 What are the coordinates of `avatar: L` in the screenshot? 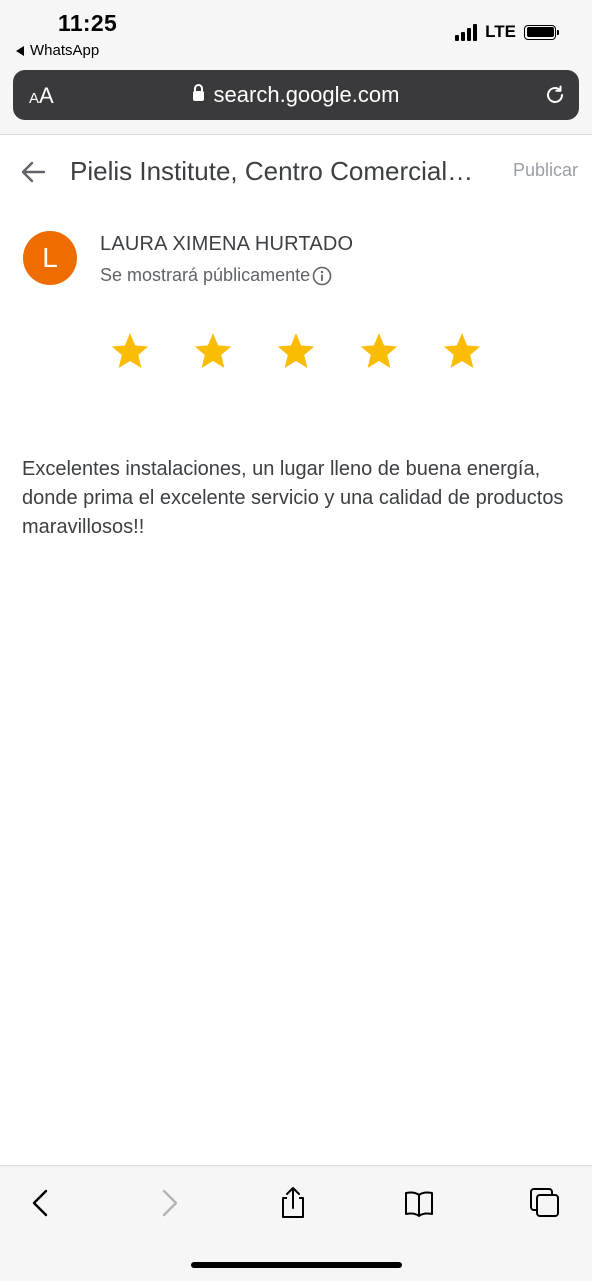 It's located at (50, 258).